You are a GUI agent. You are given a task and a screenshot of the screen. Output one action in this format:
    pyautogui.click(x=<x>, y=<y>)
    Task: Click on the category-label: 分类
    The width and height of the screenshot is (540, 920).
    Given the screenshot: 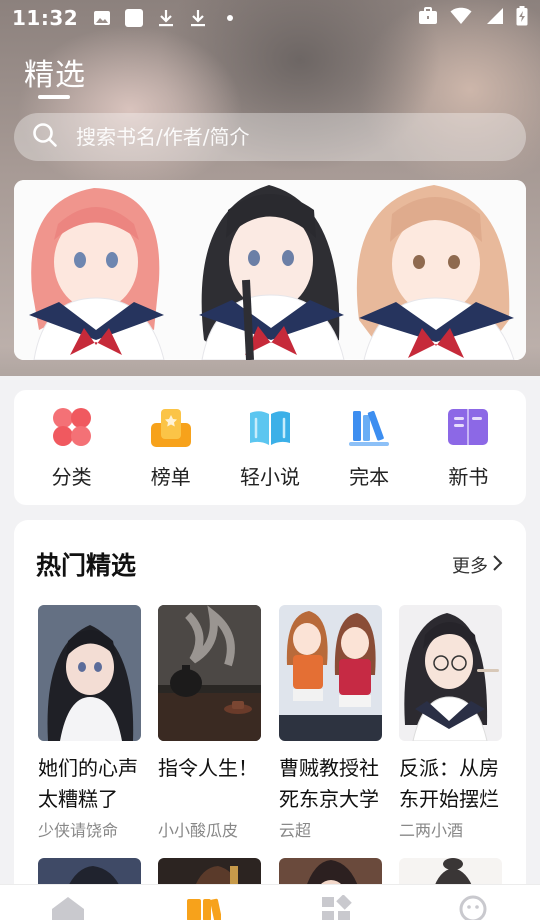 What is the action you would take?
    pyautogui.click(x=71, y=477)
    